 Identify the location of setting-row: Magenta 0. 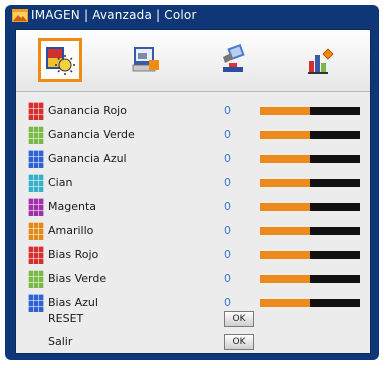
(196, 207).